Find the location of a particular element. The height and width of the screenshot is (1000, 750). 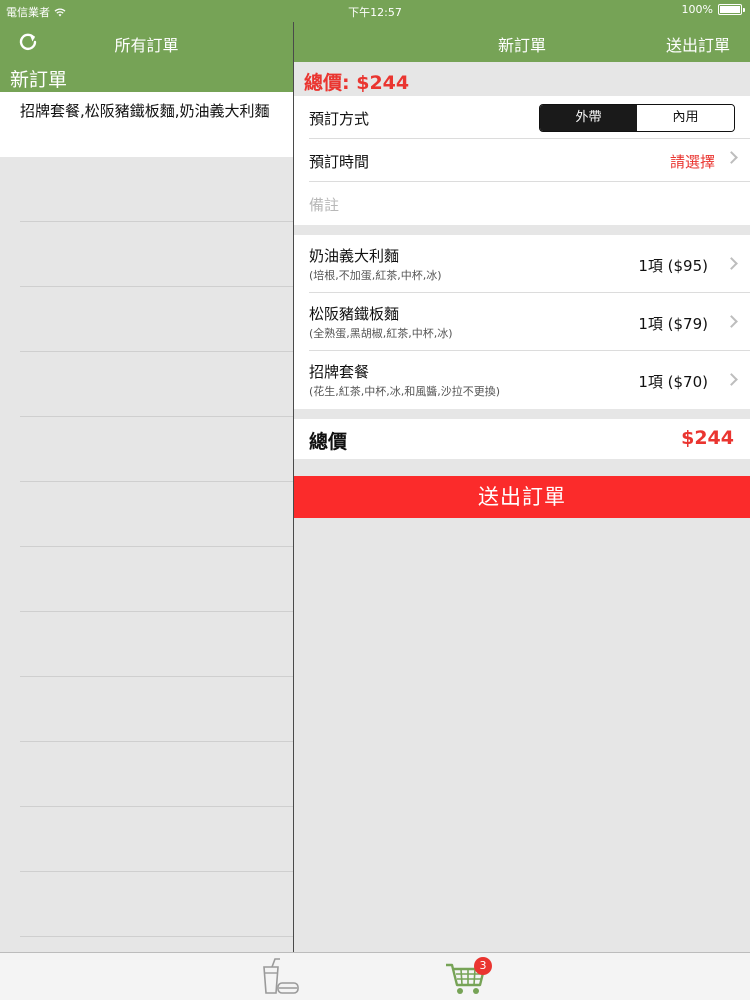

segment-dine-in: 內用 is located at coordinates (685, 118).